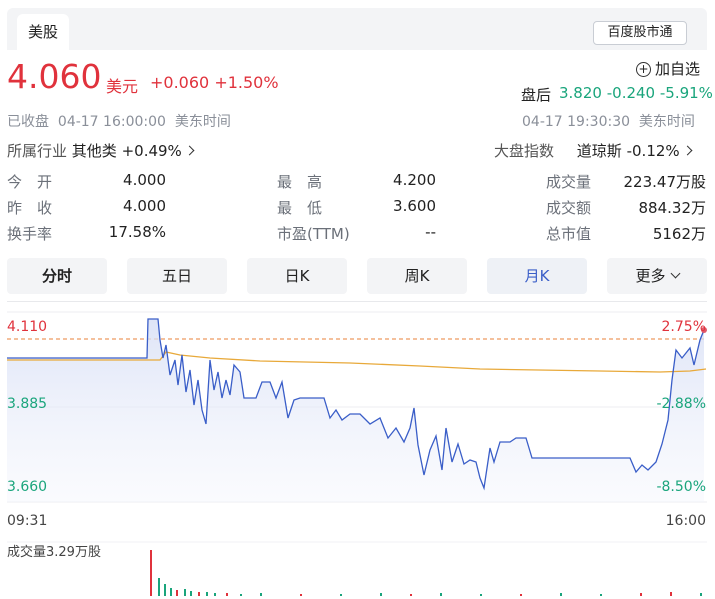 The image size is (715, 599). What do you see at coordinates (54, 552) in the screenshot?
I see `volume-label: 成交量3.29万股` at bounding box center [54, 552].